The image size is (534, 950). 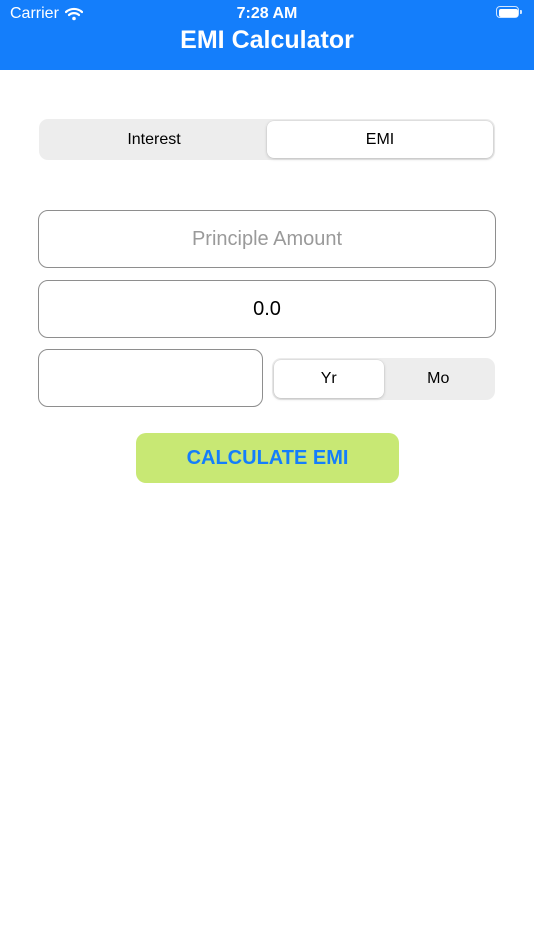 I want to click on principle-amount-placeholder: Principle Amount, so click(x=267, y=238).